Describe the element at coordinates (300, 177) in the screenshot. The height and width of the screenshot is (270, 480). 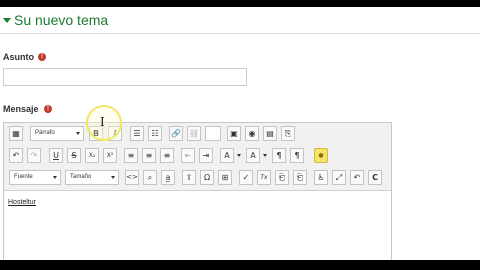
I see `paste-word-icon: ⎗` at that location.